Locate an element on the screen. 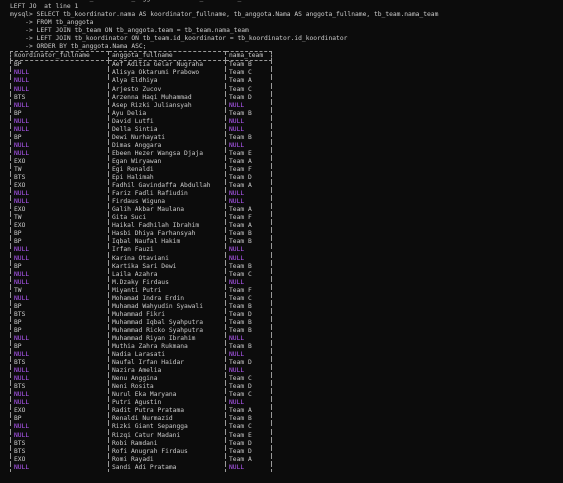 The width and height of the screenshot is (563, 483). cell-anggota: Epi Halimah is located at coordinates (167, 178).